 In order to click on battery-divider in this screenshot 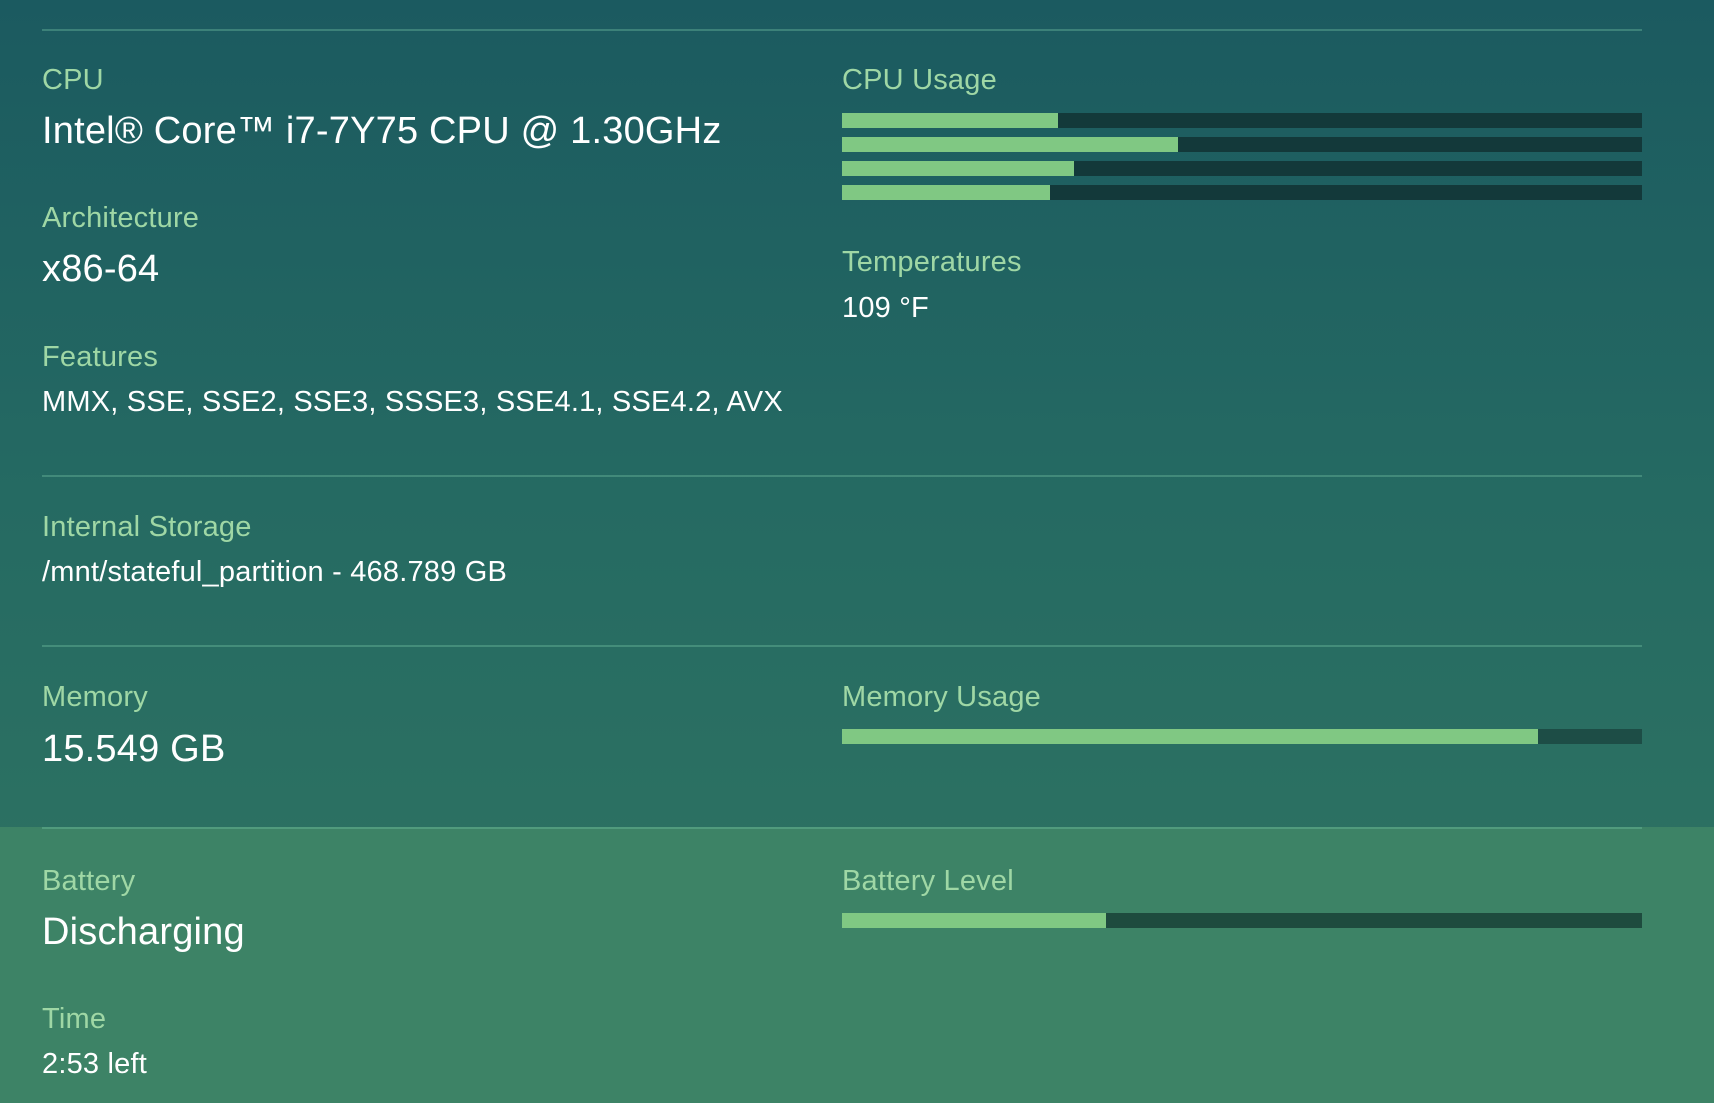, I will do `click(842, 828)`.